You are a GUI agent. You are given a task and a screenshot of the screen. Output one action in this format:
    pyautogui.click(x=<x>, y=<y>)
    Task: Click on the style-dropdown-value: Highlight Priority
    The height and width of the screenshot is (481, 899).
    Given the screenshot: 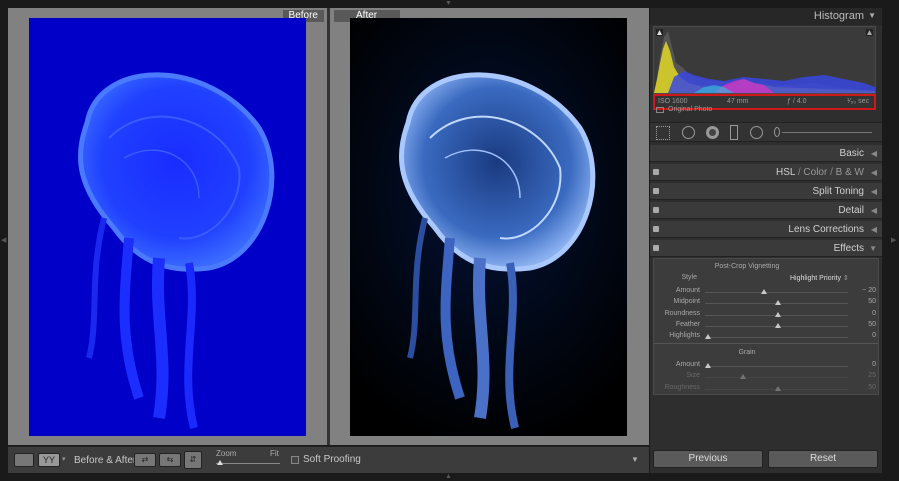 What is the action you would take?
    pyautogui.click(x=815, y=278)
    